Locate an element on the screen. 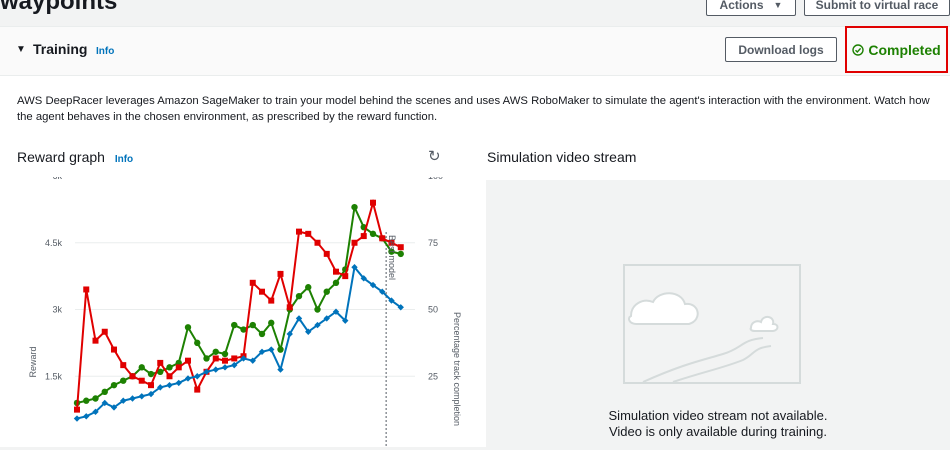  y2-tick-label: 75 is located at coordinates (433, 243).